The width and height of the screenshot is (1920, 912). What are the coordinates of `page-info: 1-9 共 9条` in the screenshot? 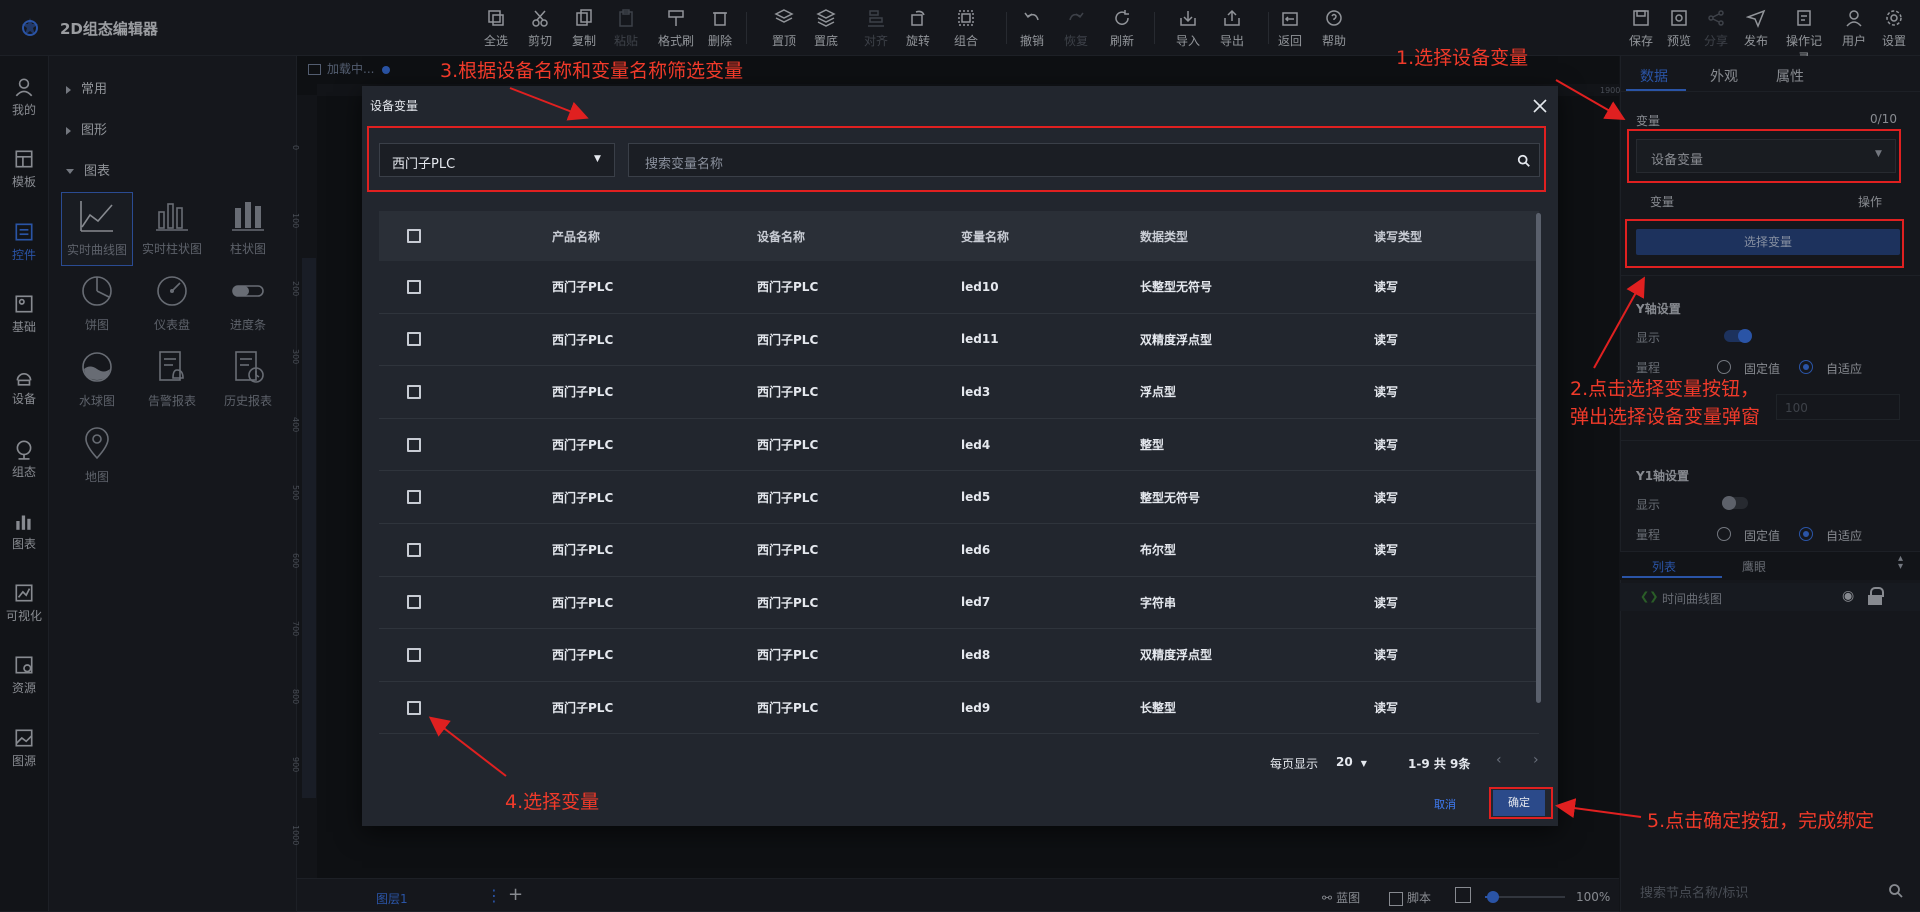 It's located at (1439, 764).